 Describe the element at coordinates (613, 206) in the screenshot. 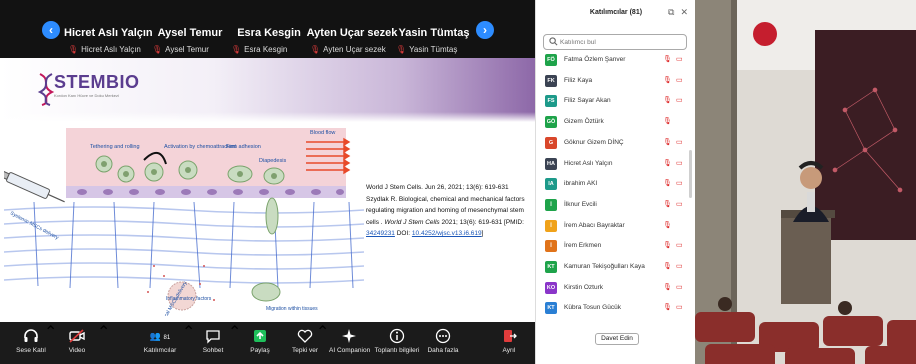

I see `participant-row: İ İlknur Evcili 🎙︎ ▭` at that location.